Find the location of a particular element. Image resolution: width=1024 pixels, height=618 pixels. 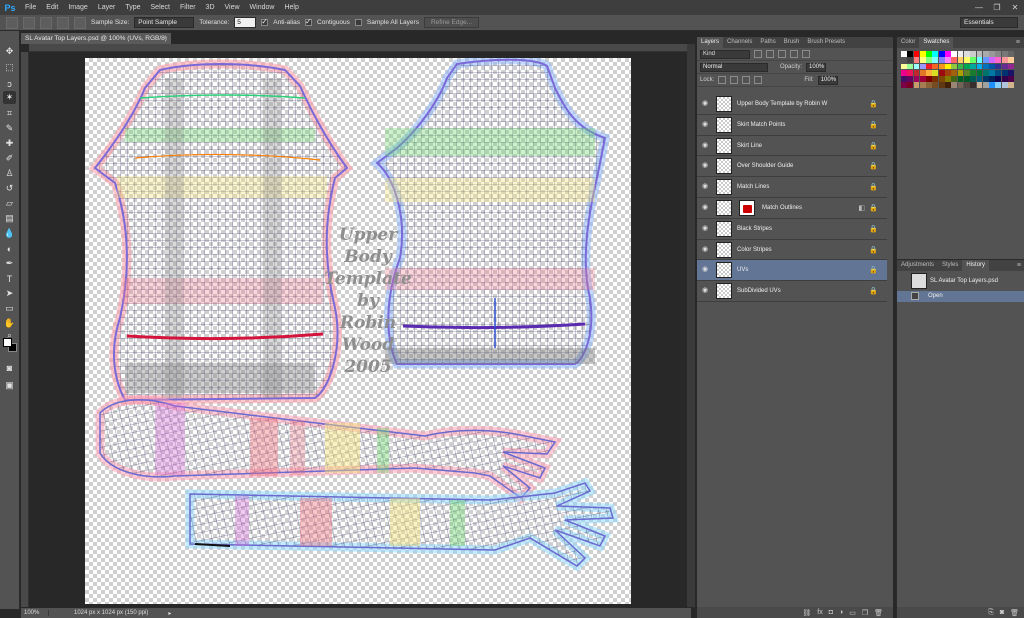

filter-type-icon is located at coordinates (782, 54).